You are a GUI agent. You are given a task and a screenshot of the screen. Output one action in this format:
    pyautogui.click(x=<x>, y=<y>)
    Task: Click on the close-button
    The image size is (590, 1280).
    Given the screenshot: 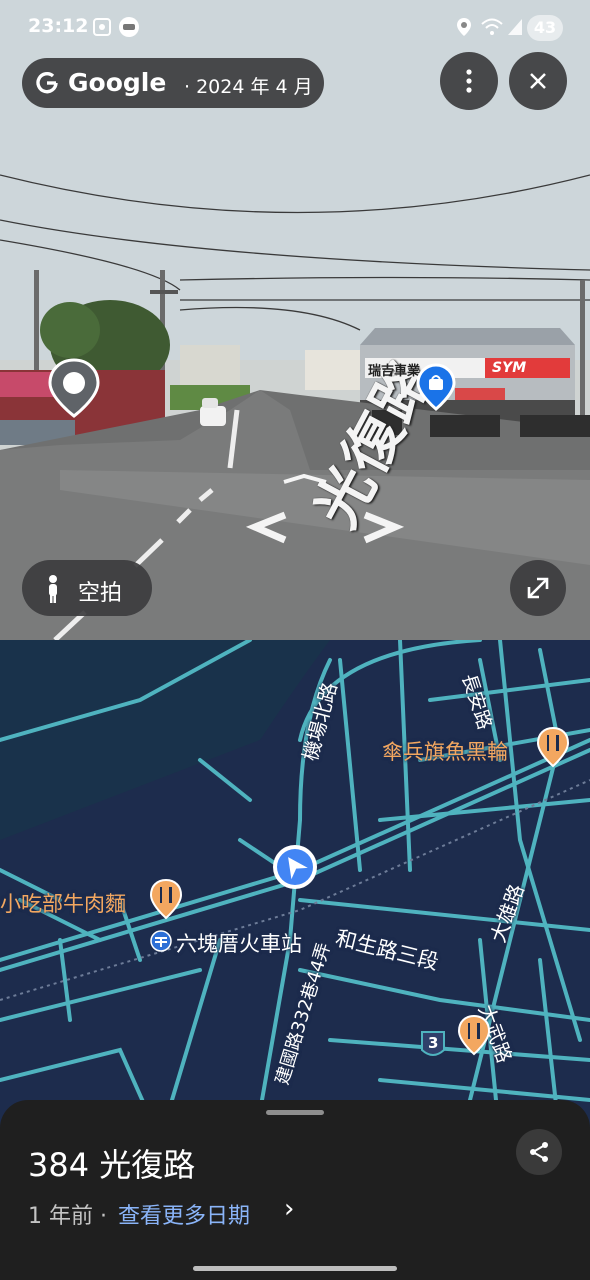 What is the action you would take?
    pyautogui.click(x=538, y=81)
    